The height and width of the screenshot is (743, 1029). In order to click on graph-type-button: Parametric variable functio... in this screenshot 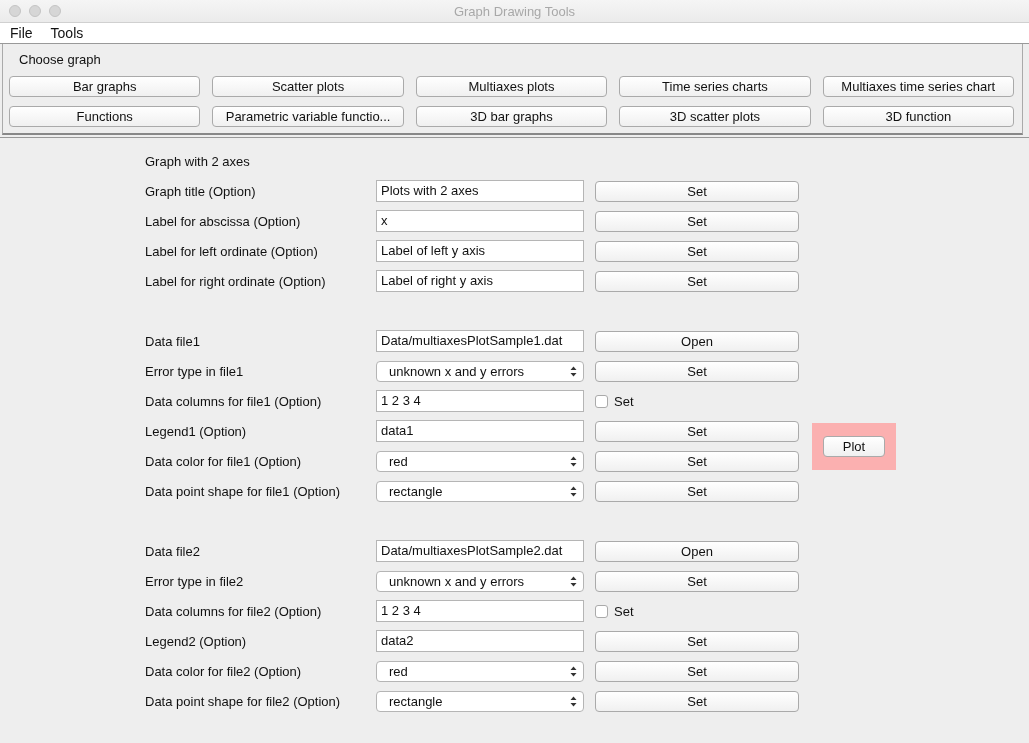, I will do `click(308, 116)`.